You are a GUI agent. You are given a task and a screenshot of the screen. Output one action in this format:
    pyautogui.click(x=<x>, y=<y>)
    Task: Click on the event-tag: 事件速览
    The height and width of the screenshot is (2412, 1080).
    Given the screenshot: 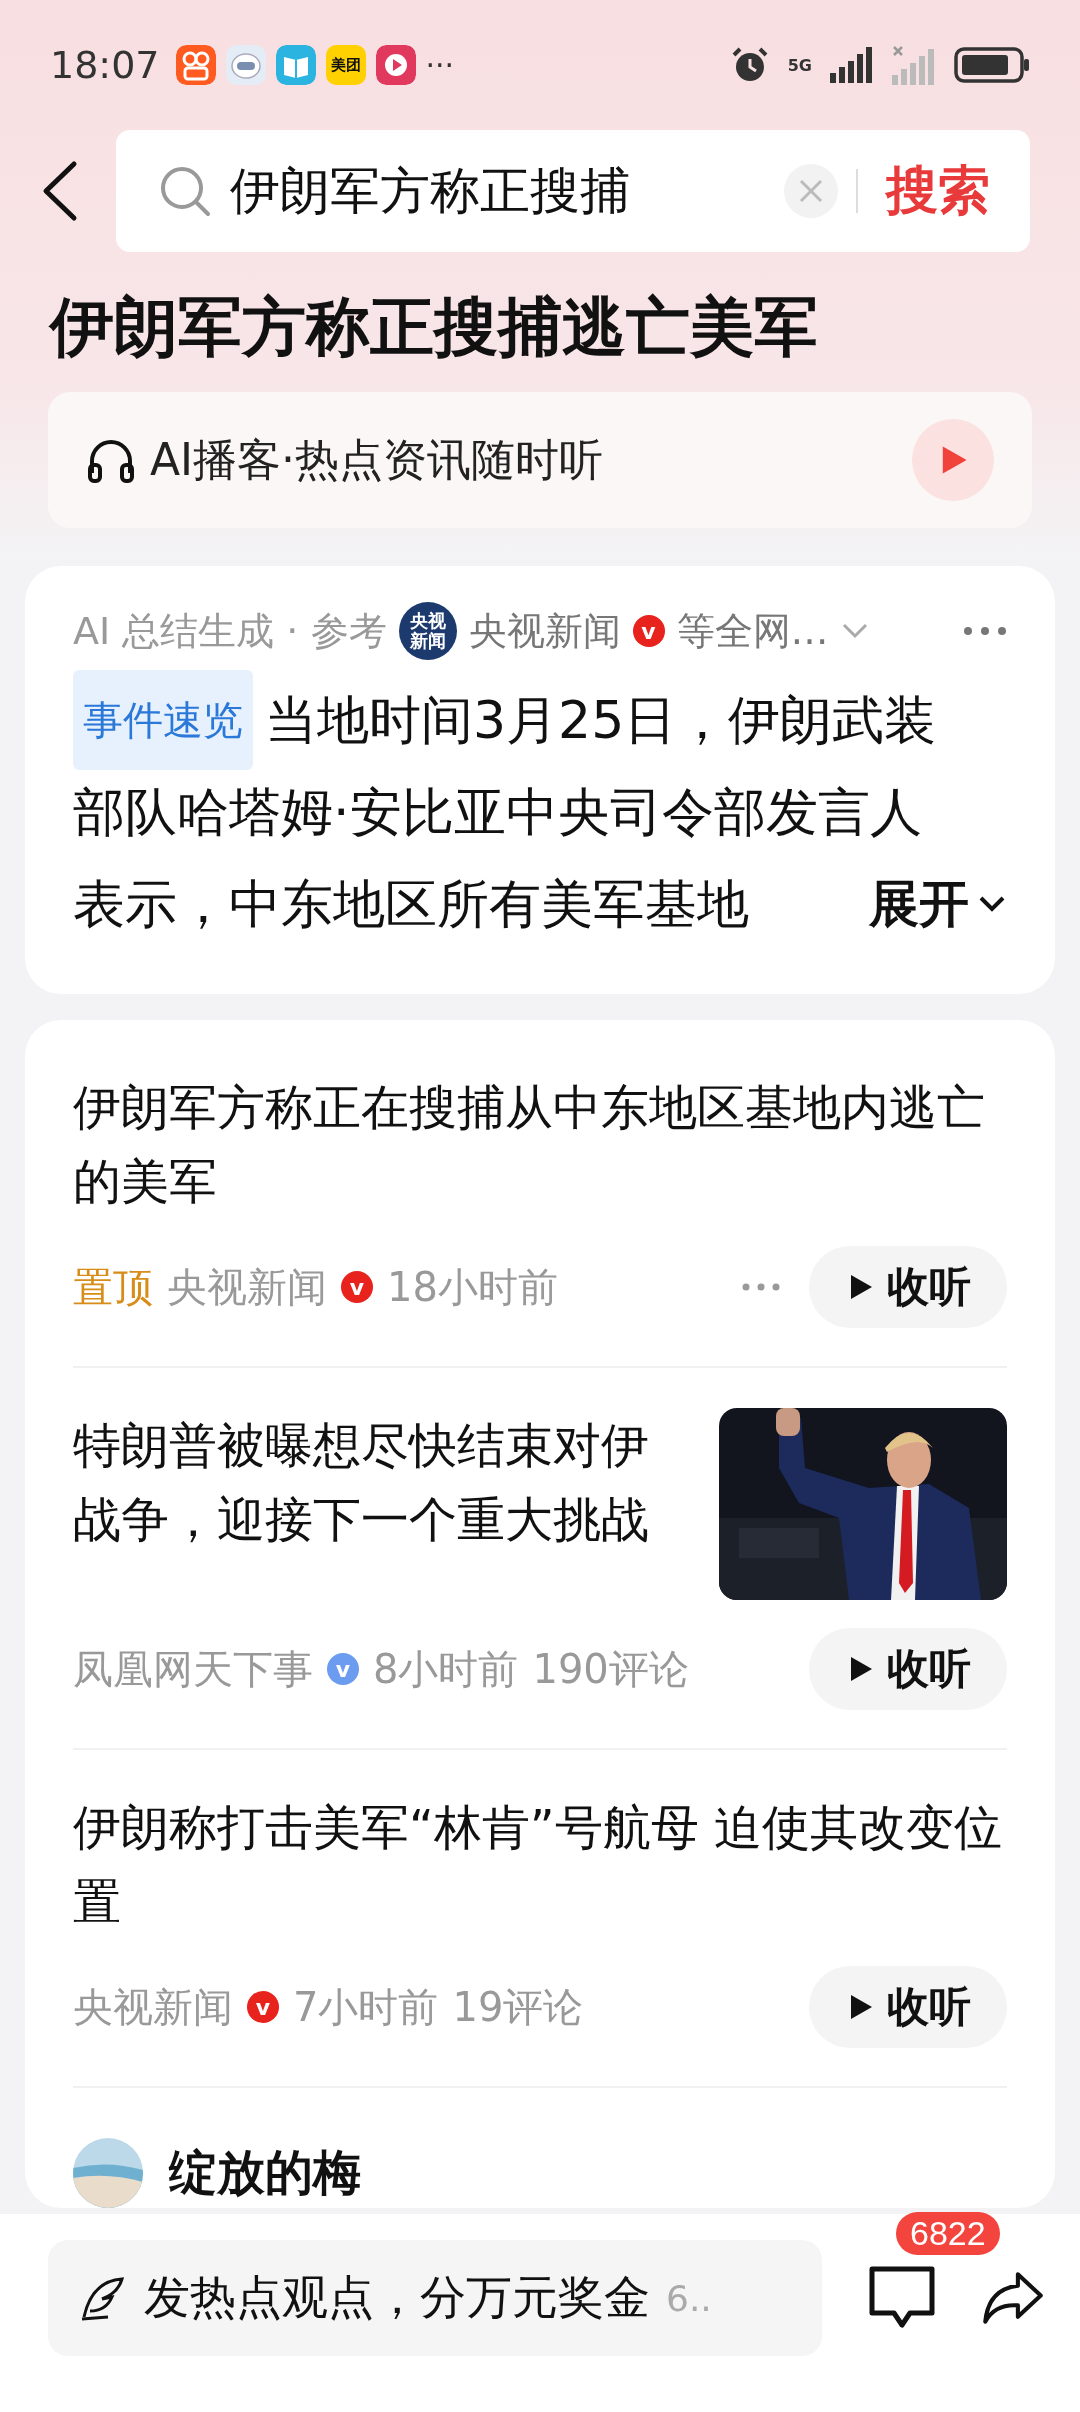 What is the action you would take?
    pyautogui.click(x=163, y=720)
    